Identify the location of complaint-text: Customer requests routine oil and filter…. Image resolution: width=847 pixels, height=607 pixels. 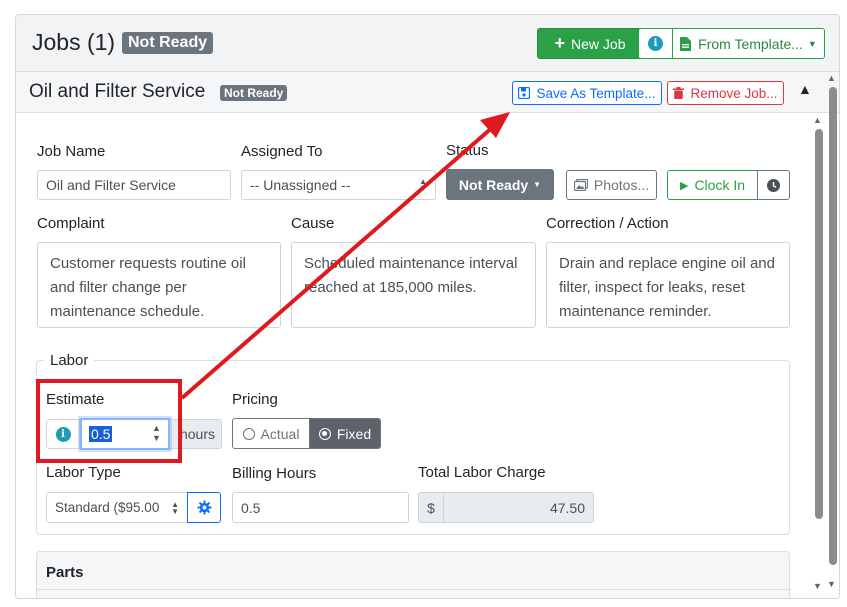
(148, 287).